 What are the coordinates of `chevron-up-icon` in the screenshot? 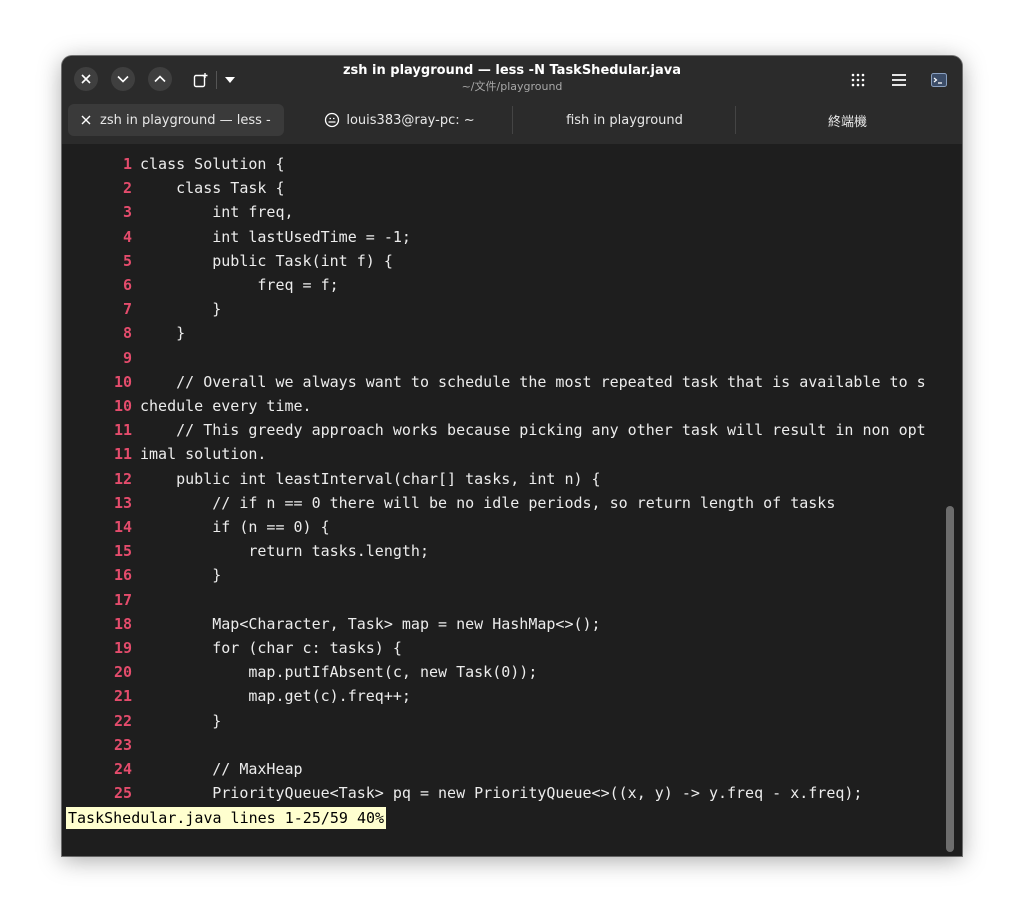 It's located at (160, 79).